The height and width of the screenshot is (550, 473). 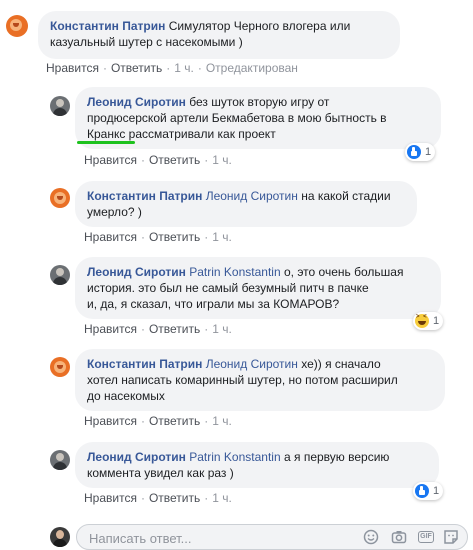 I want to click on haha-reaction-icon, so click(x=422, y=321).